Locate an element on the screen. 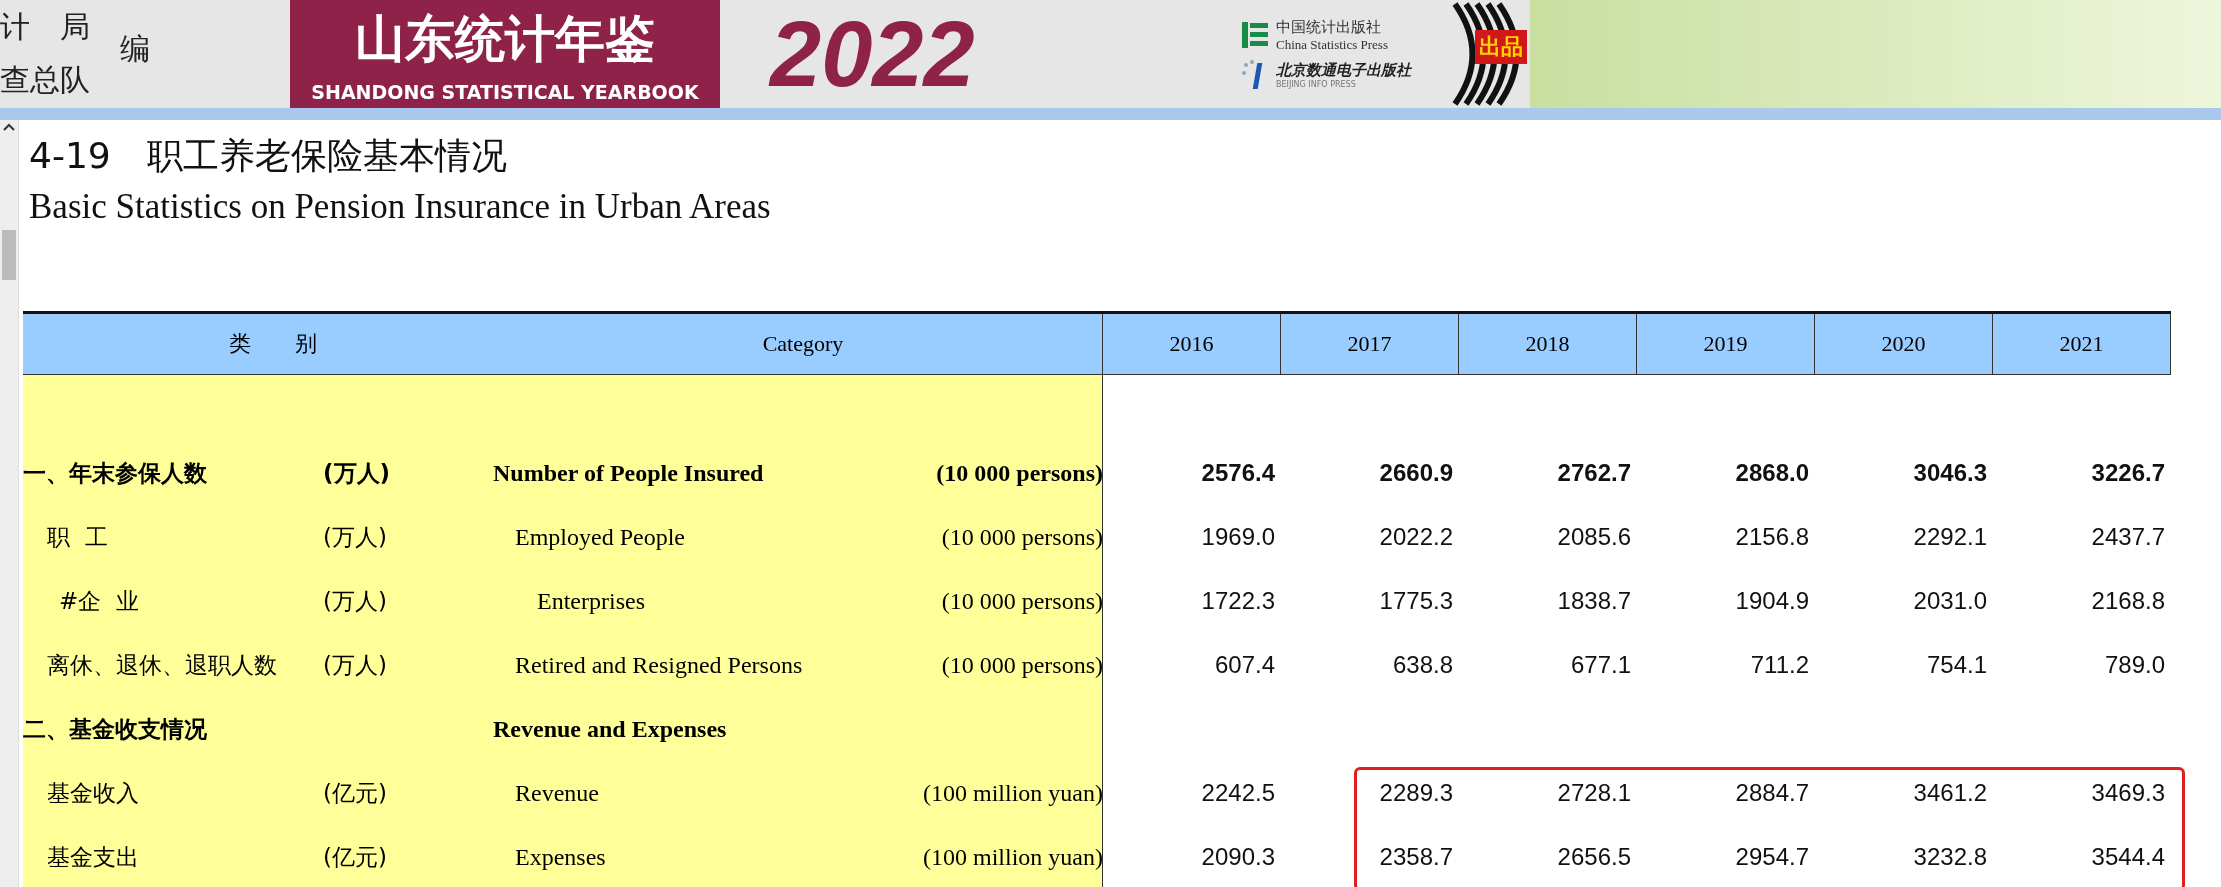 This screenshot has height=887, width=2221. table-cell: 2884.7 is located at coordinates (1772, 792).